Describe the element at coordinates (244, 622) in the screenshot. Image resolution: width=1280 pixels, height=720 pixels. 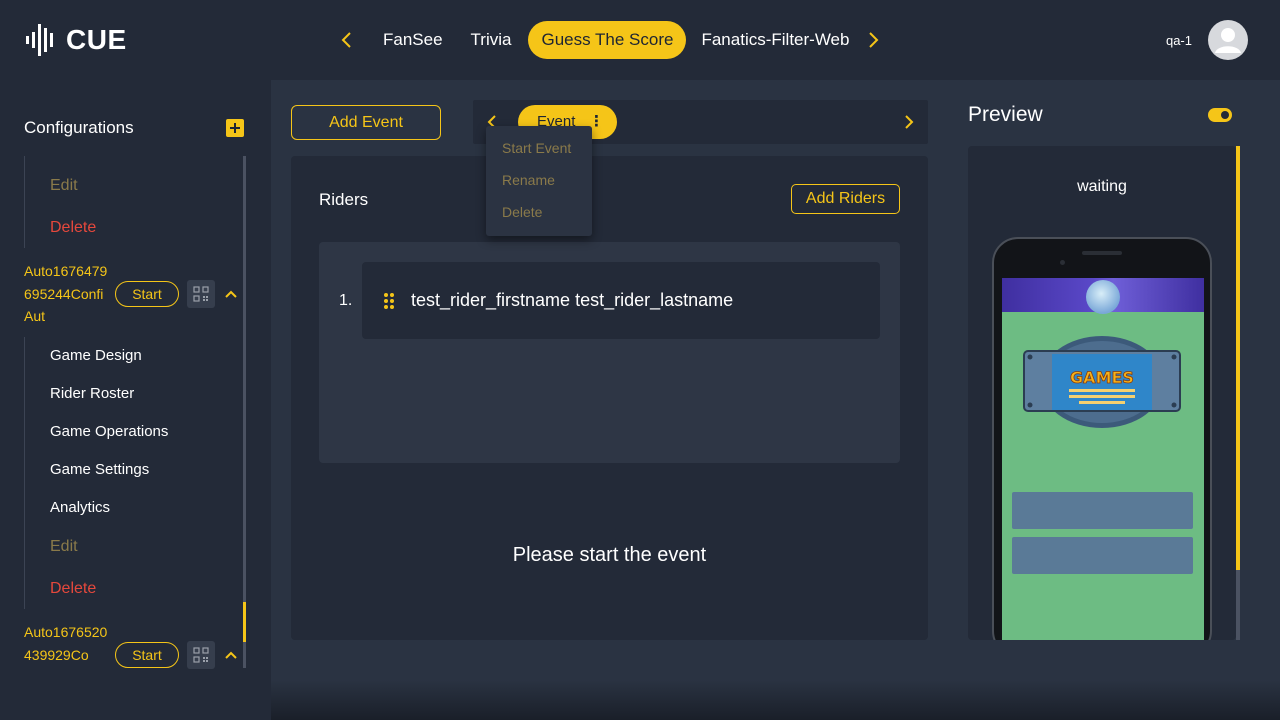
I see `sidebar-scrollbar-thumb` at that location.